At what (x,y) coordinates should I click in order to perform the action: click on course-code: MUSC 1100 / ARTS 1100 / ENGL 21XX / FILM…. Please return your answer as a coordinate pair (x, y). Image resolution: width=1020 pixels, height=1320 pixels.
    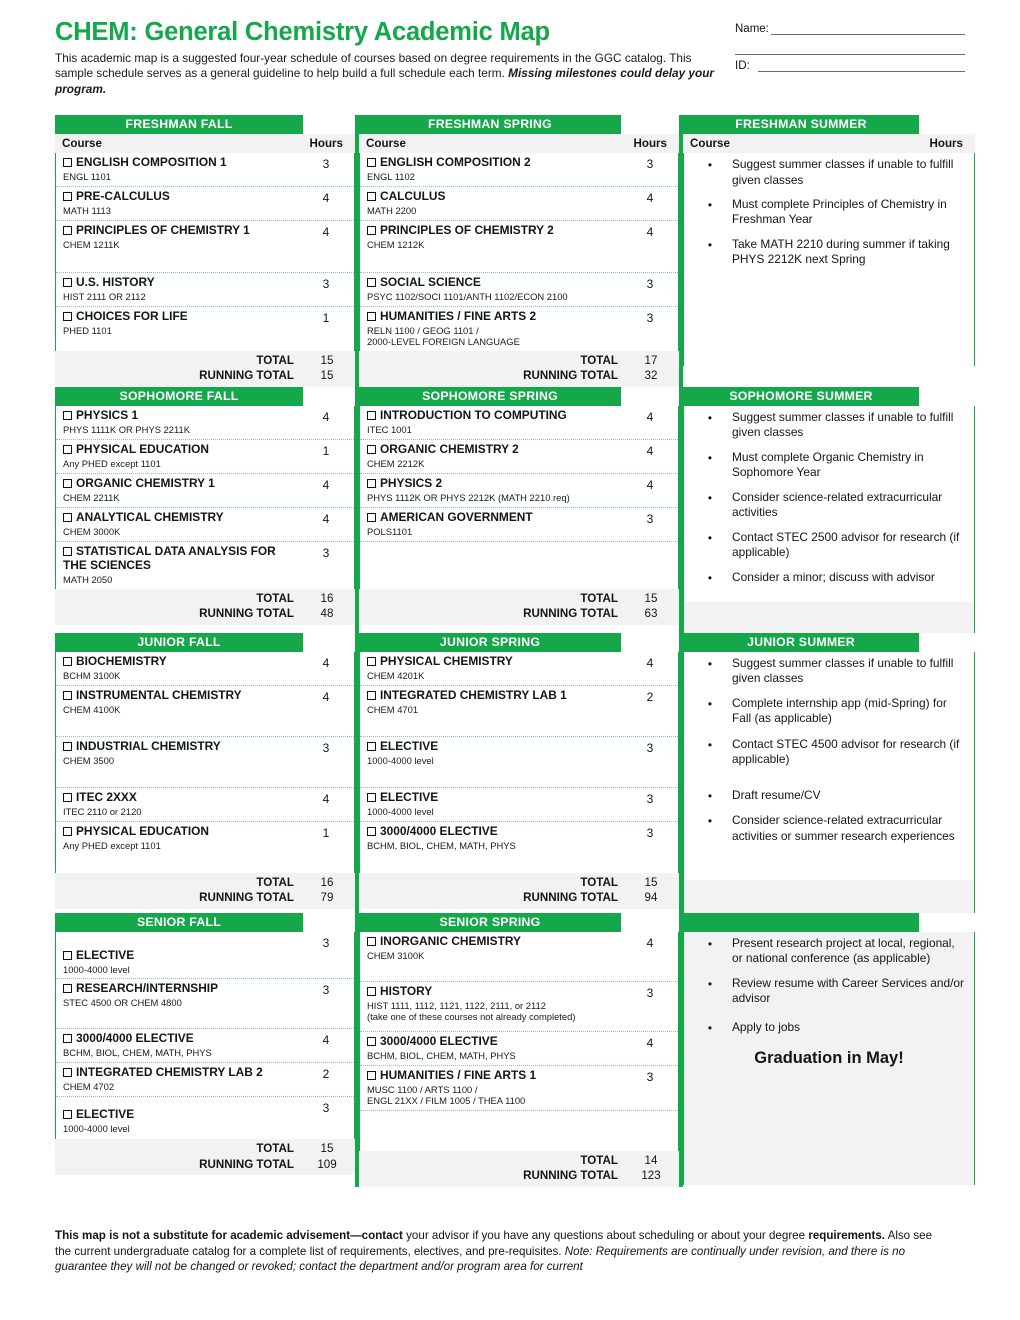
    Looking at the image, I should click on (446, 1095).